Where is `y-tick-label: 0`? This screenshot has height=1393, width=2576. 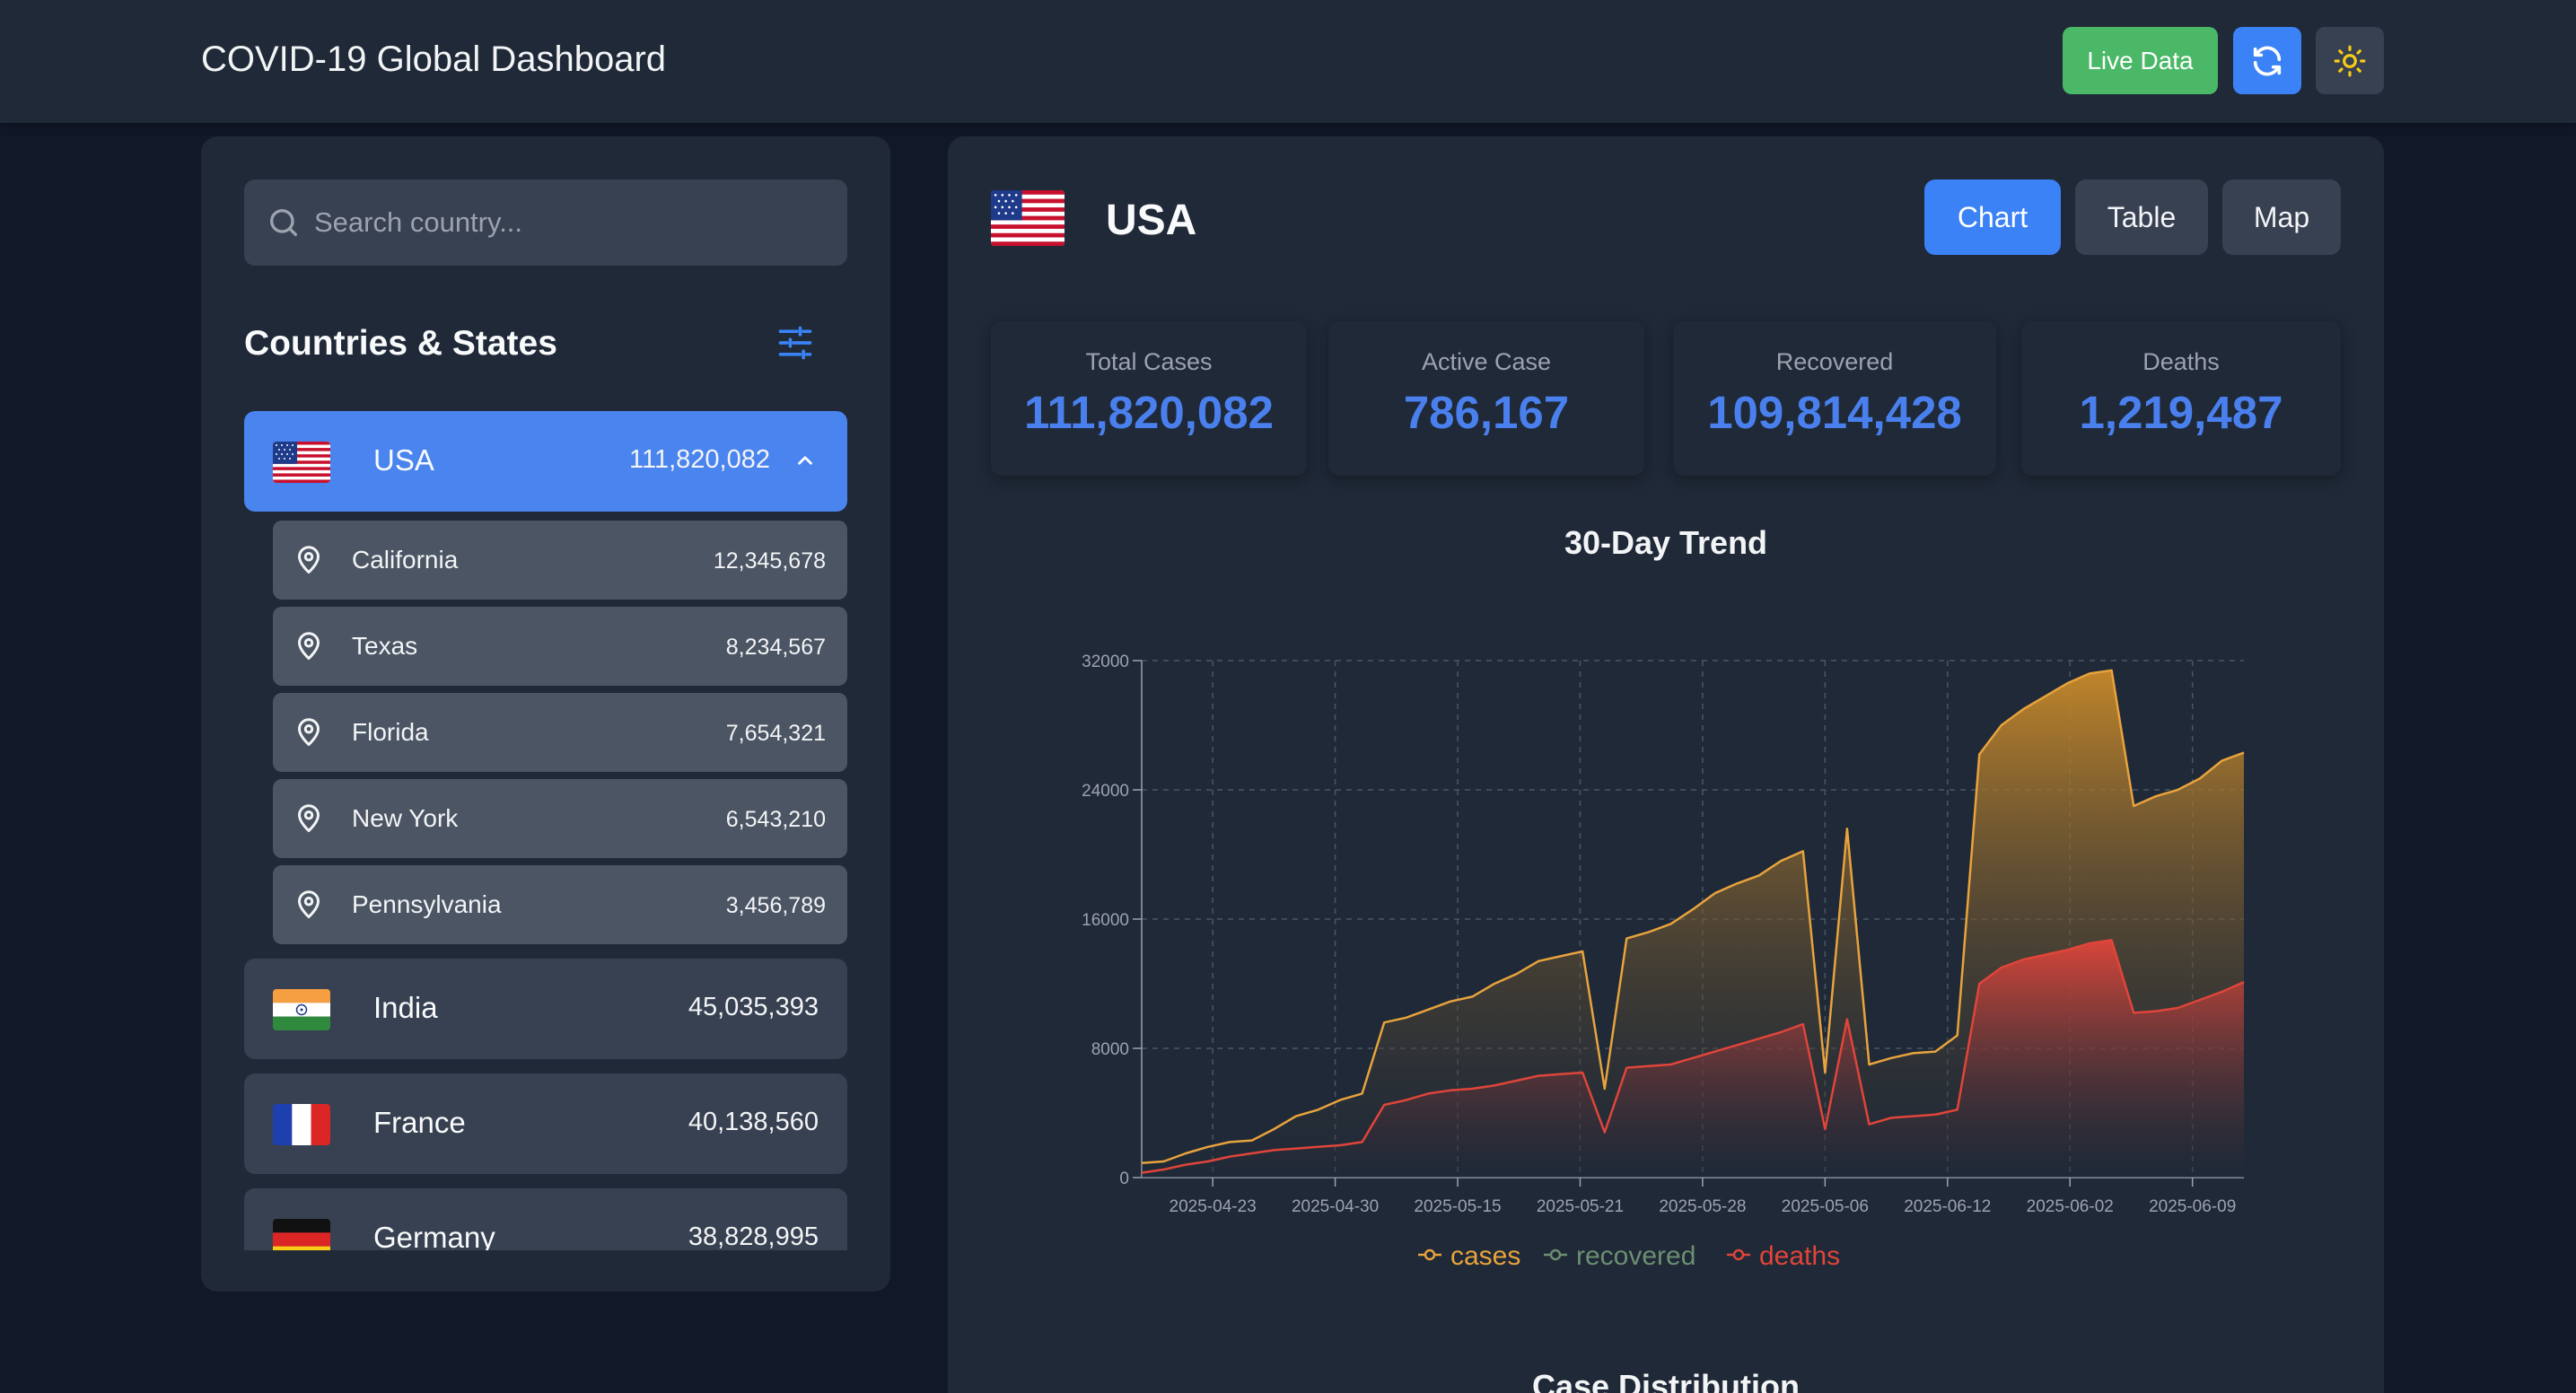 y-tick-label: 0 is located at coordinates (1124, 1179).